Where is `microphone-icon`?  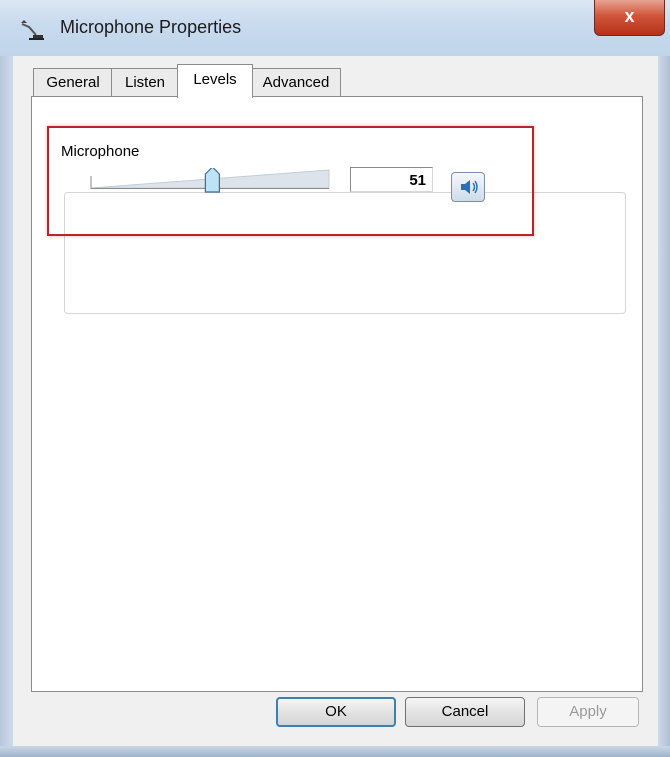 microphone-icon is located at coordinates (32, 30).